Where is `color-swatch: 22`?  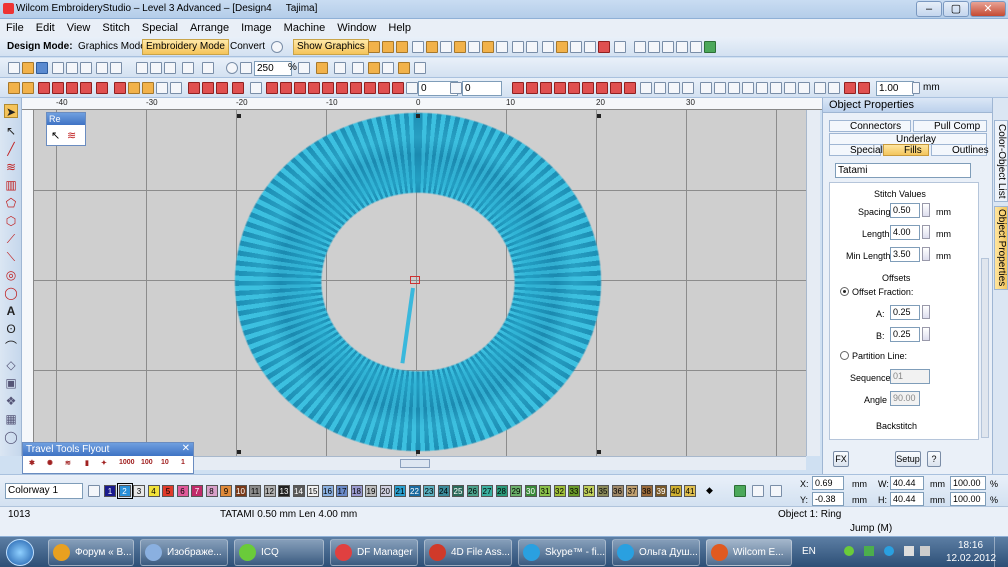 color-swatch: 22 is located at coordinates (414, 491).